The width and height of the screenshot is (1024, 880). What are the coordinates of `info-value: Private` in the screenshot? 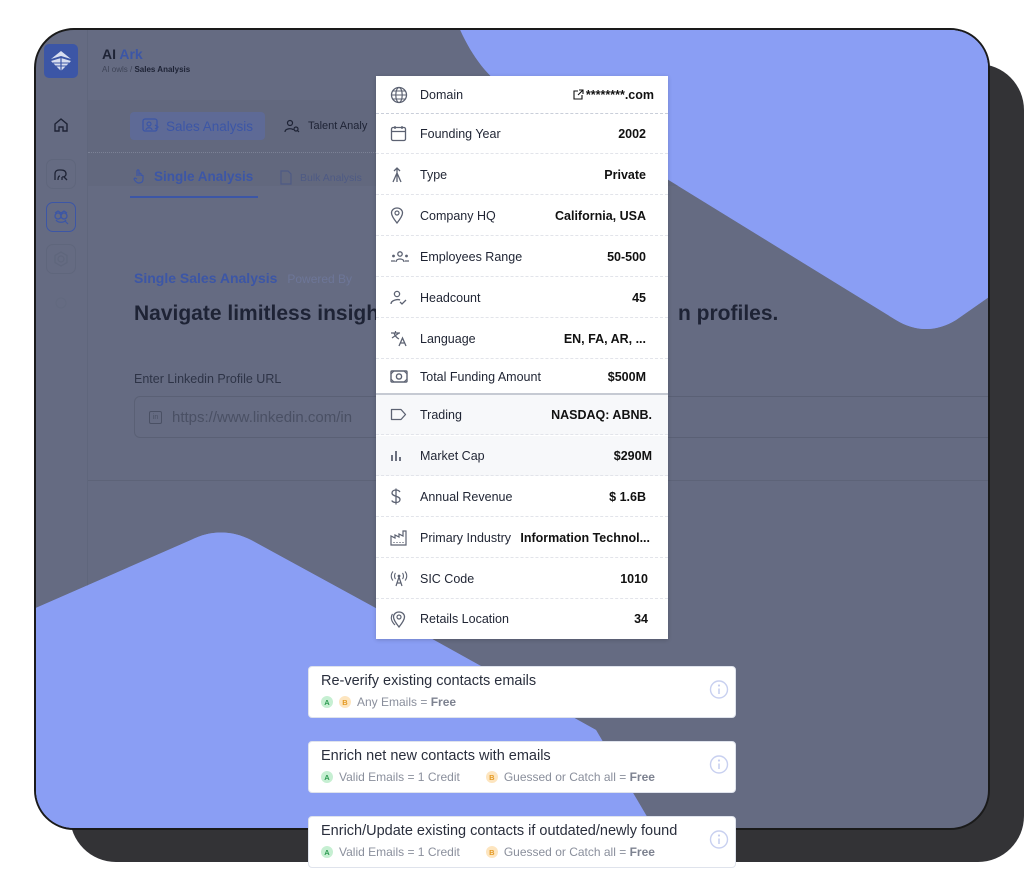 It's located at (625, 174).